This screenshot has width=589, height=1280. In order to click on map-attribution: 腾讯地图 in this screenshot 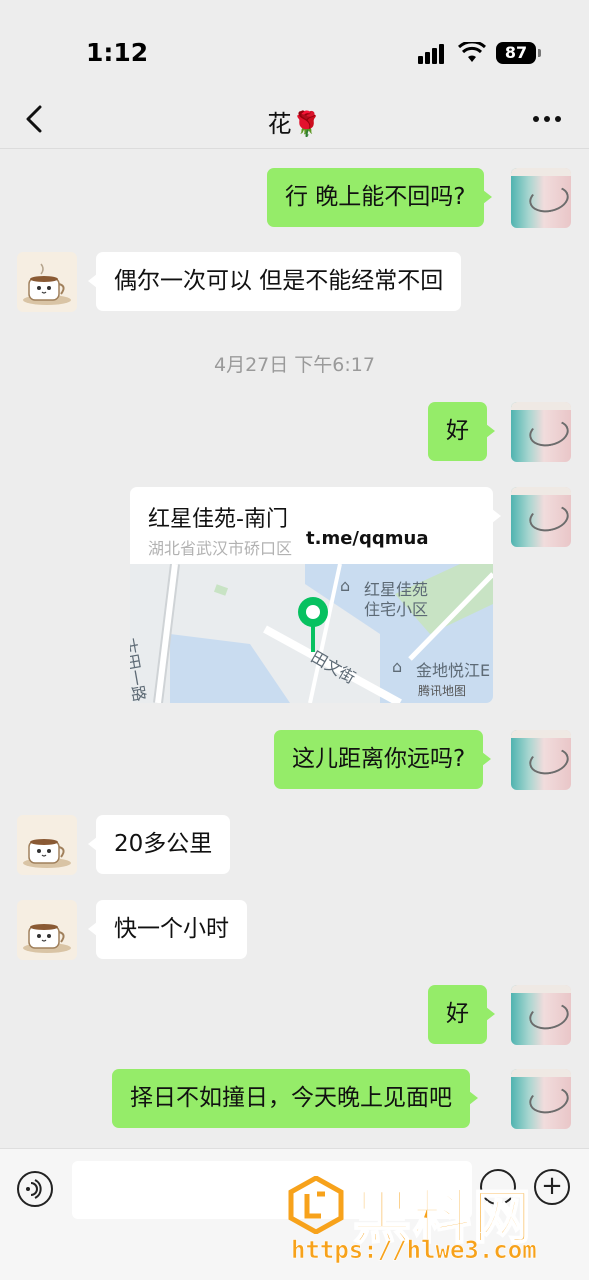, I will do `click(442, 691)`.